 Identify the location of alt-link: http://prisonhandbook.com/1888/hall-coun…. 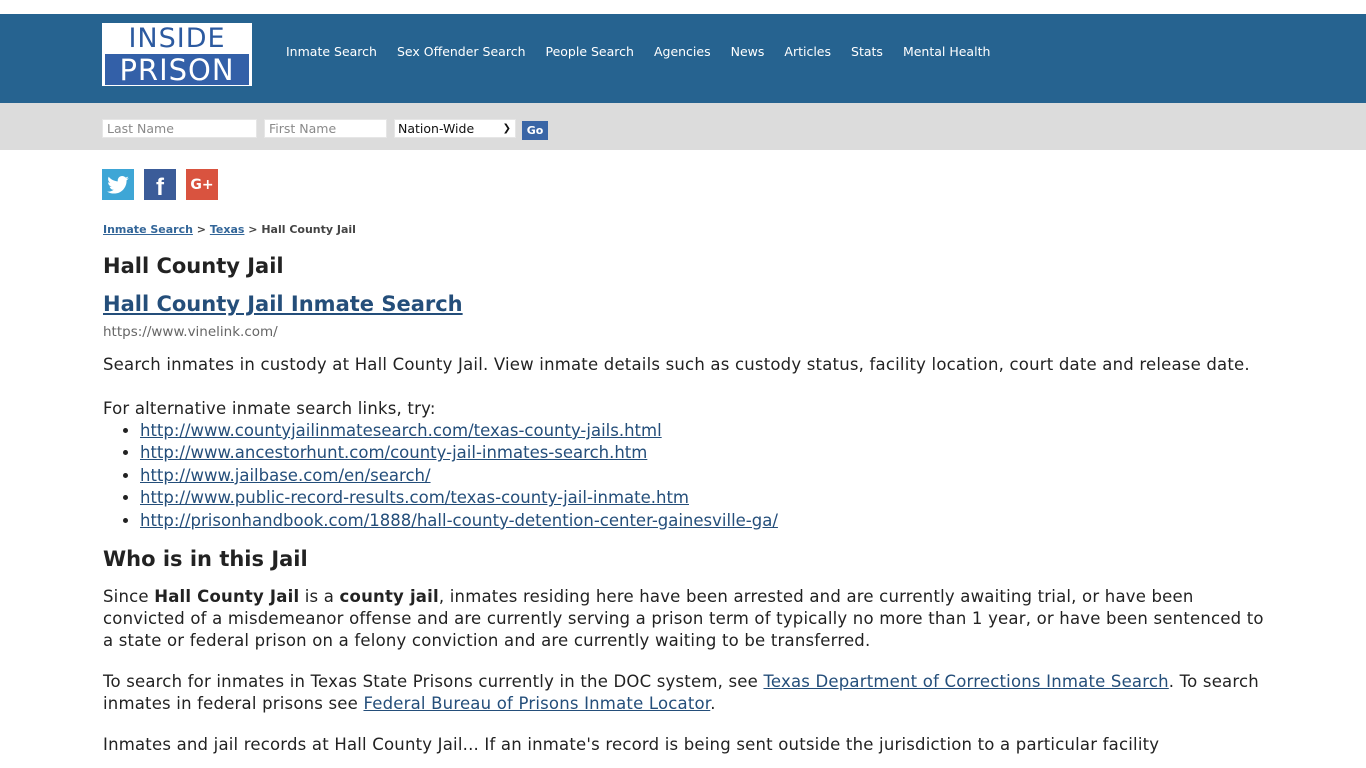
(459, 520).